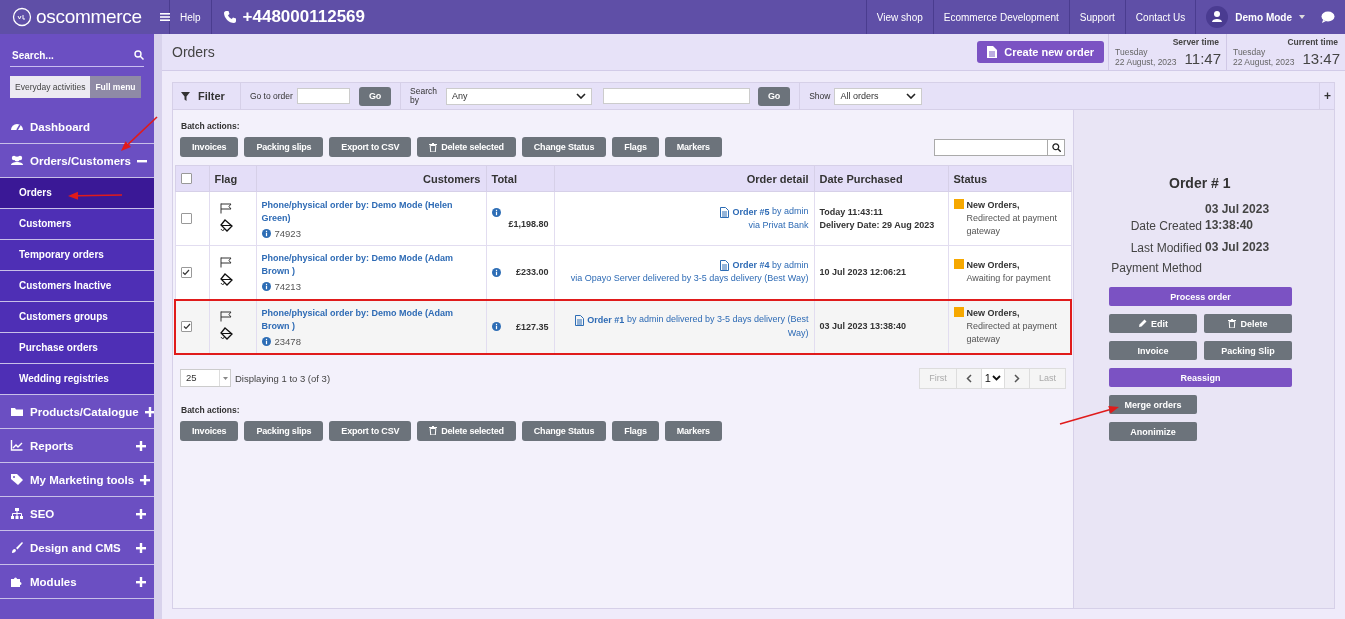 The image size is (1345, 619). What do you see at coordinates (689, 279) in the screenshot?
I see `payment-note: via Opayo Server delivered by 3-5 days delivery (Best Way)` at bounding box center [689, 279].